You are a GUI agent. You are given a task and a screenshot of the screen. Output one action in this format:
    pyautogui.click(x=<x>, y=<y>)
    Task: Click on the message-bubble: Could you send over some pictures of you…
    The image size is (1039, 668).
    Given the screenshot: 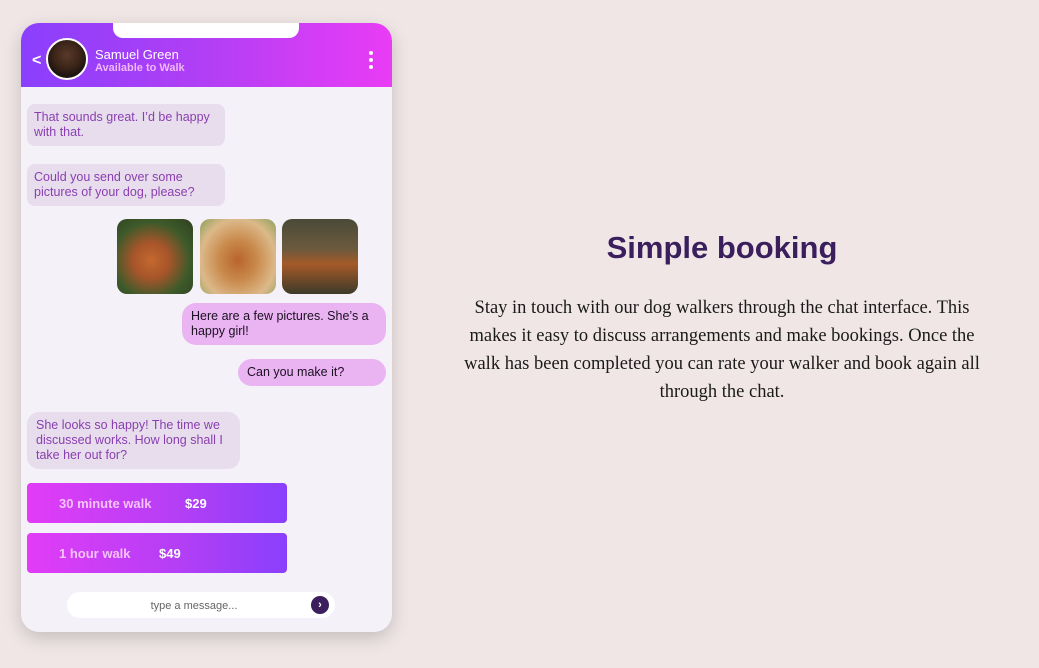 What is the action you would take?
    pyautogui.click(x=126, y=185)
    